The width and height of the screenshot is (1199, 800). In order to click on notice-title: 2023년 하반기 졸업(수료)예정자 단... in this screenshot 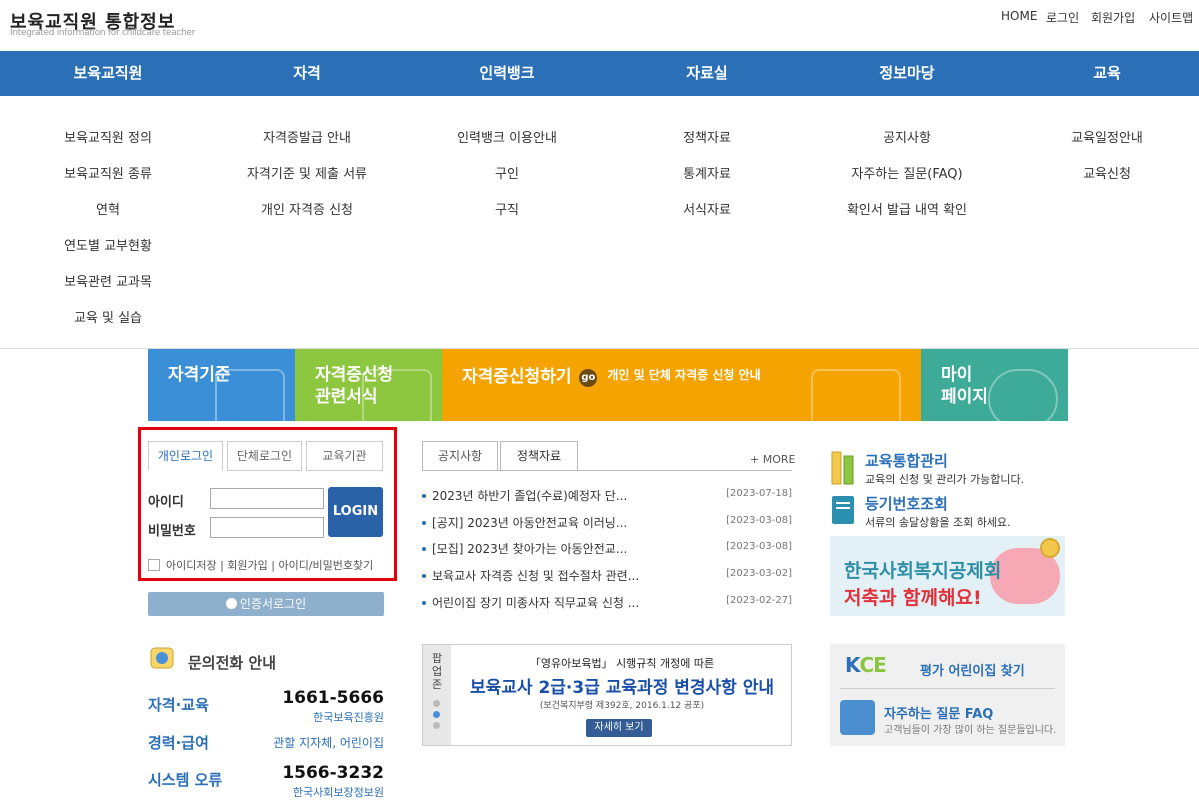, I will do `click(537, 495)`.